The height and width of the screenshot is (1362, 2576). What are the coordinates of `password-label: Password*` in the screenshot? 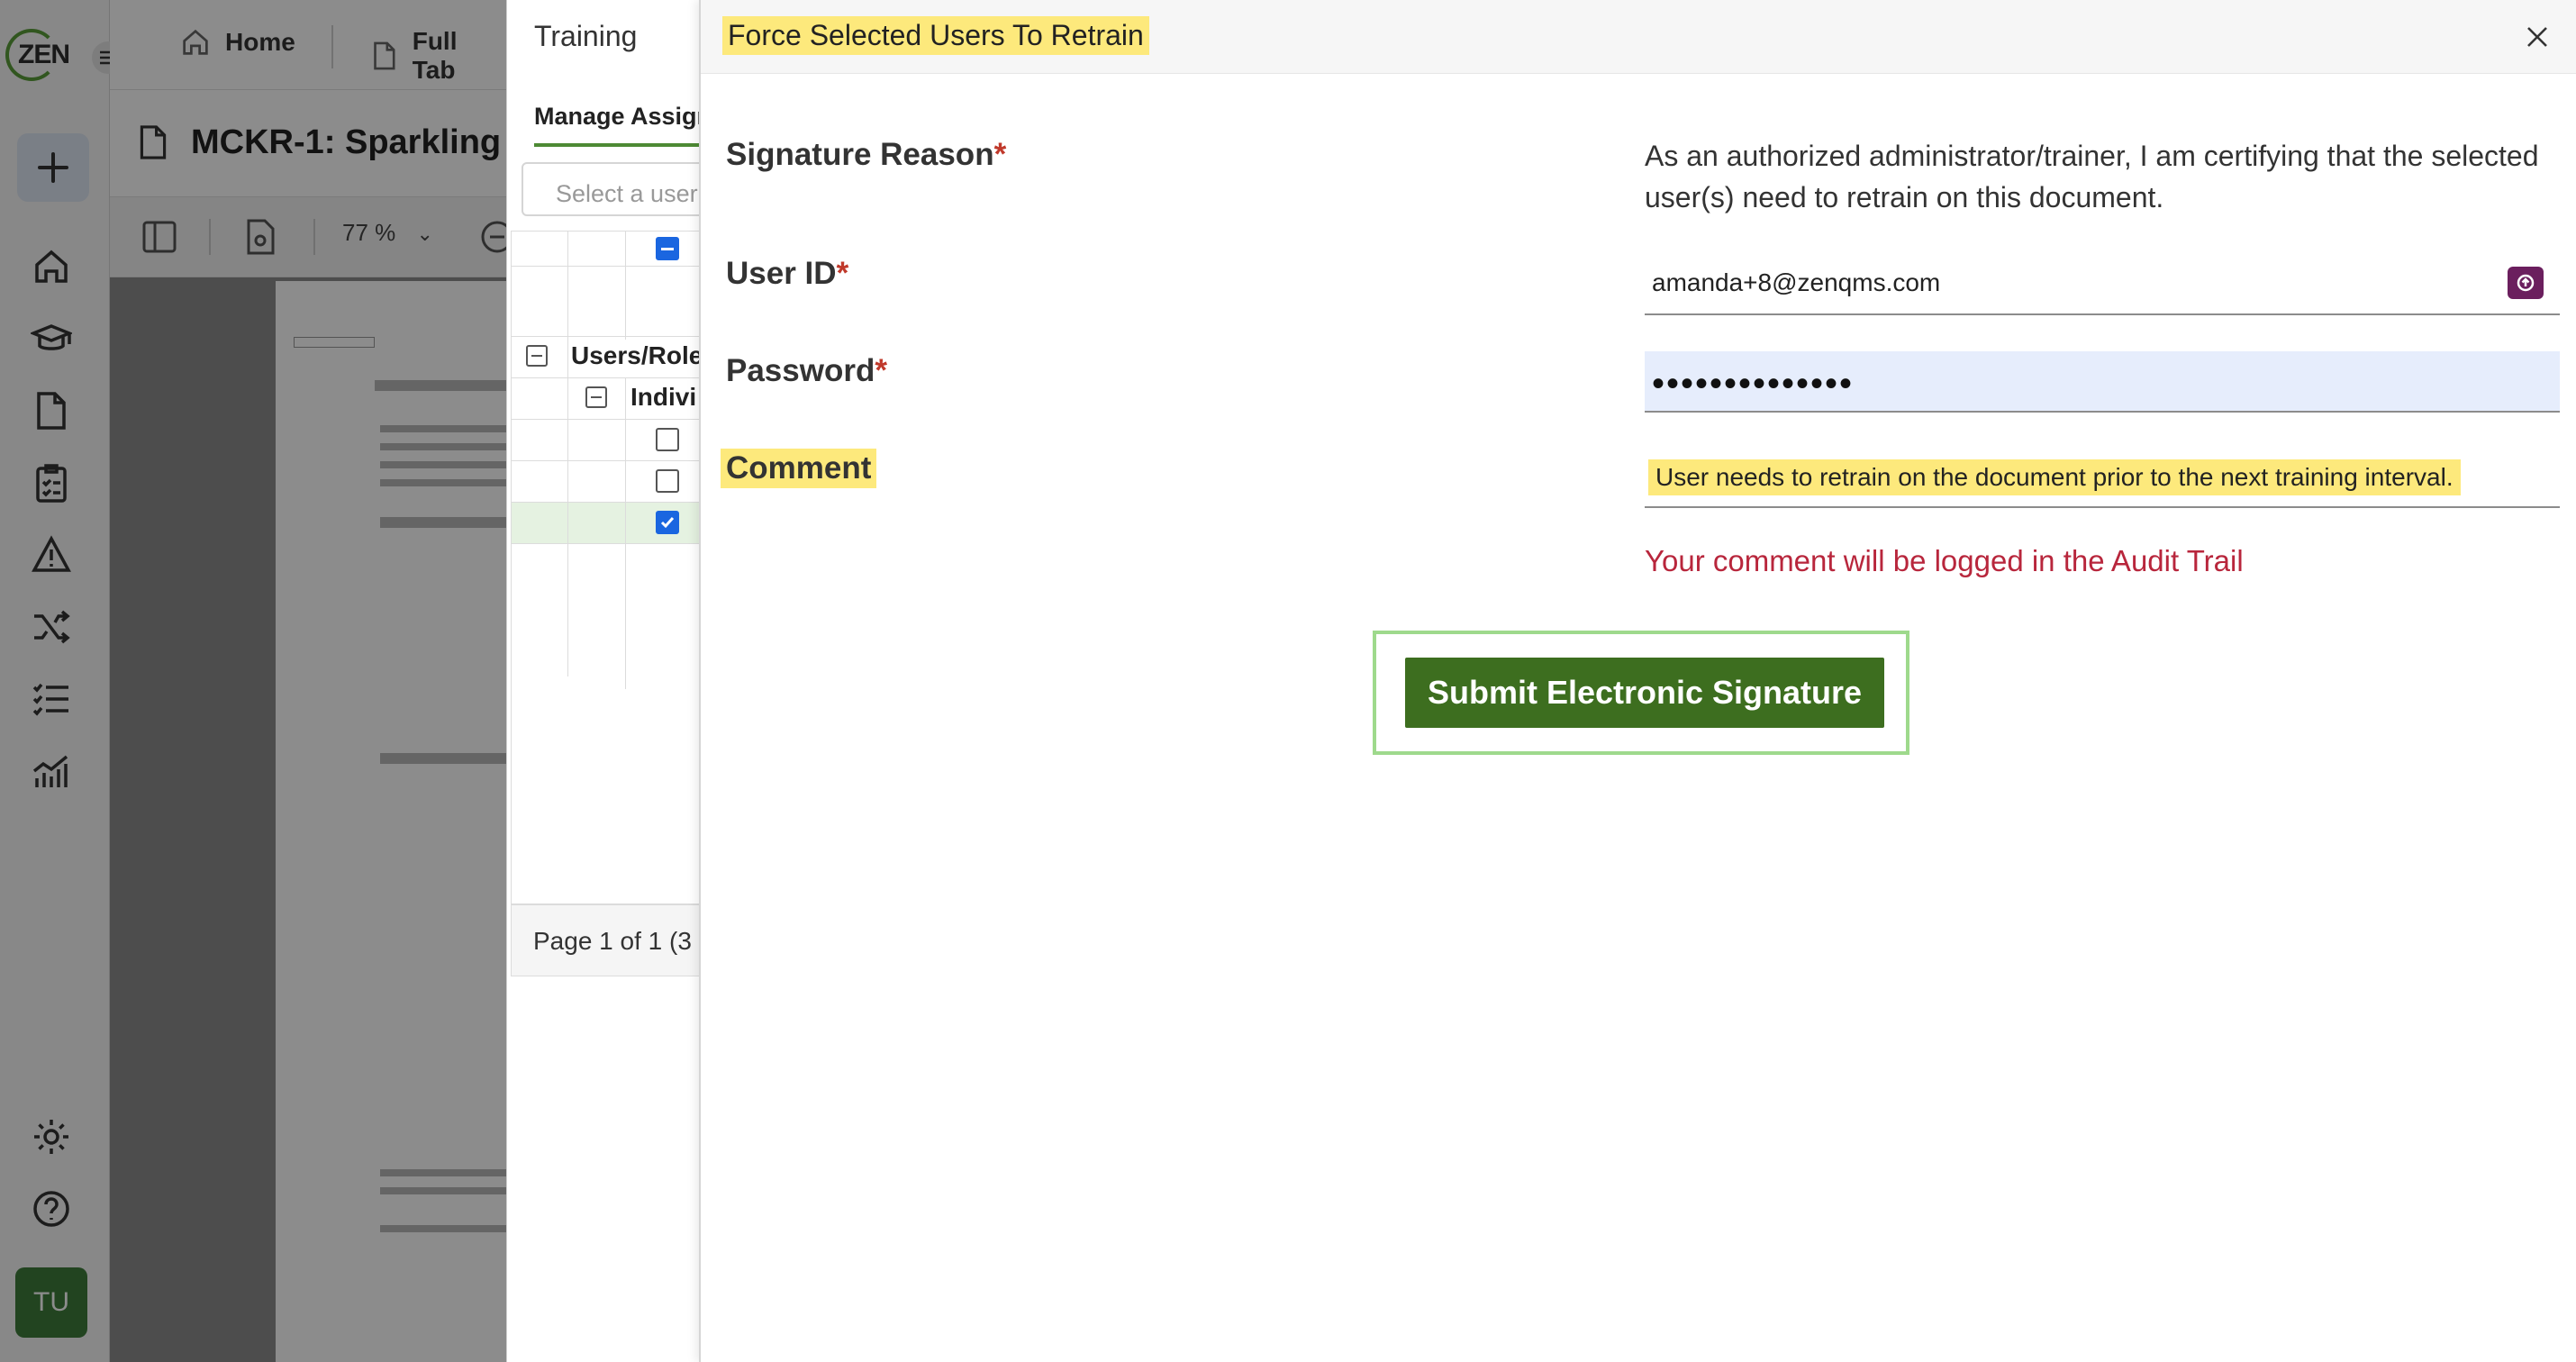 It's located at (806, 371).